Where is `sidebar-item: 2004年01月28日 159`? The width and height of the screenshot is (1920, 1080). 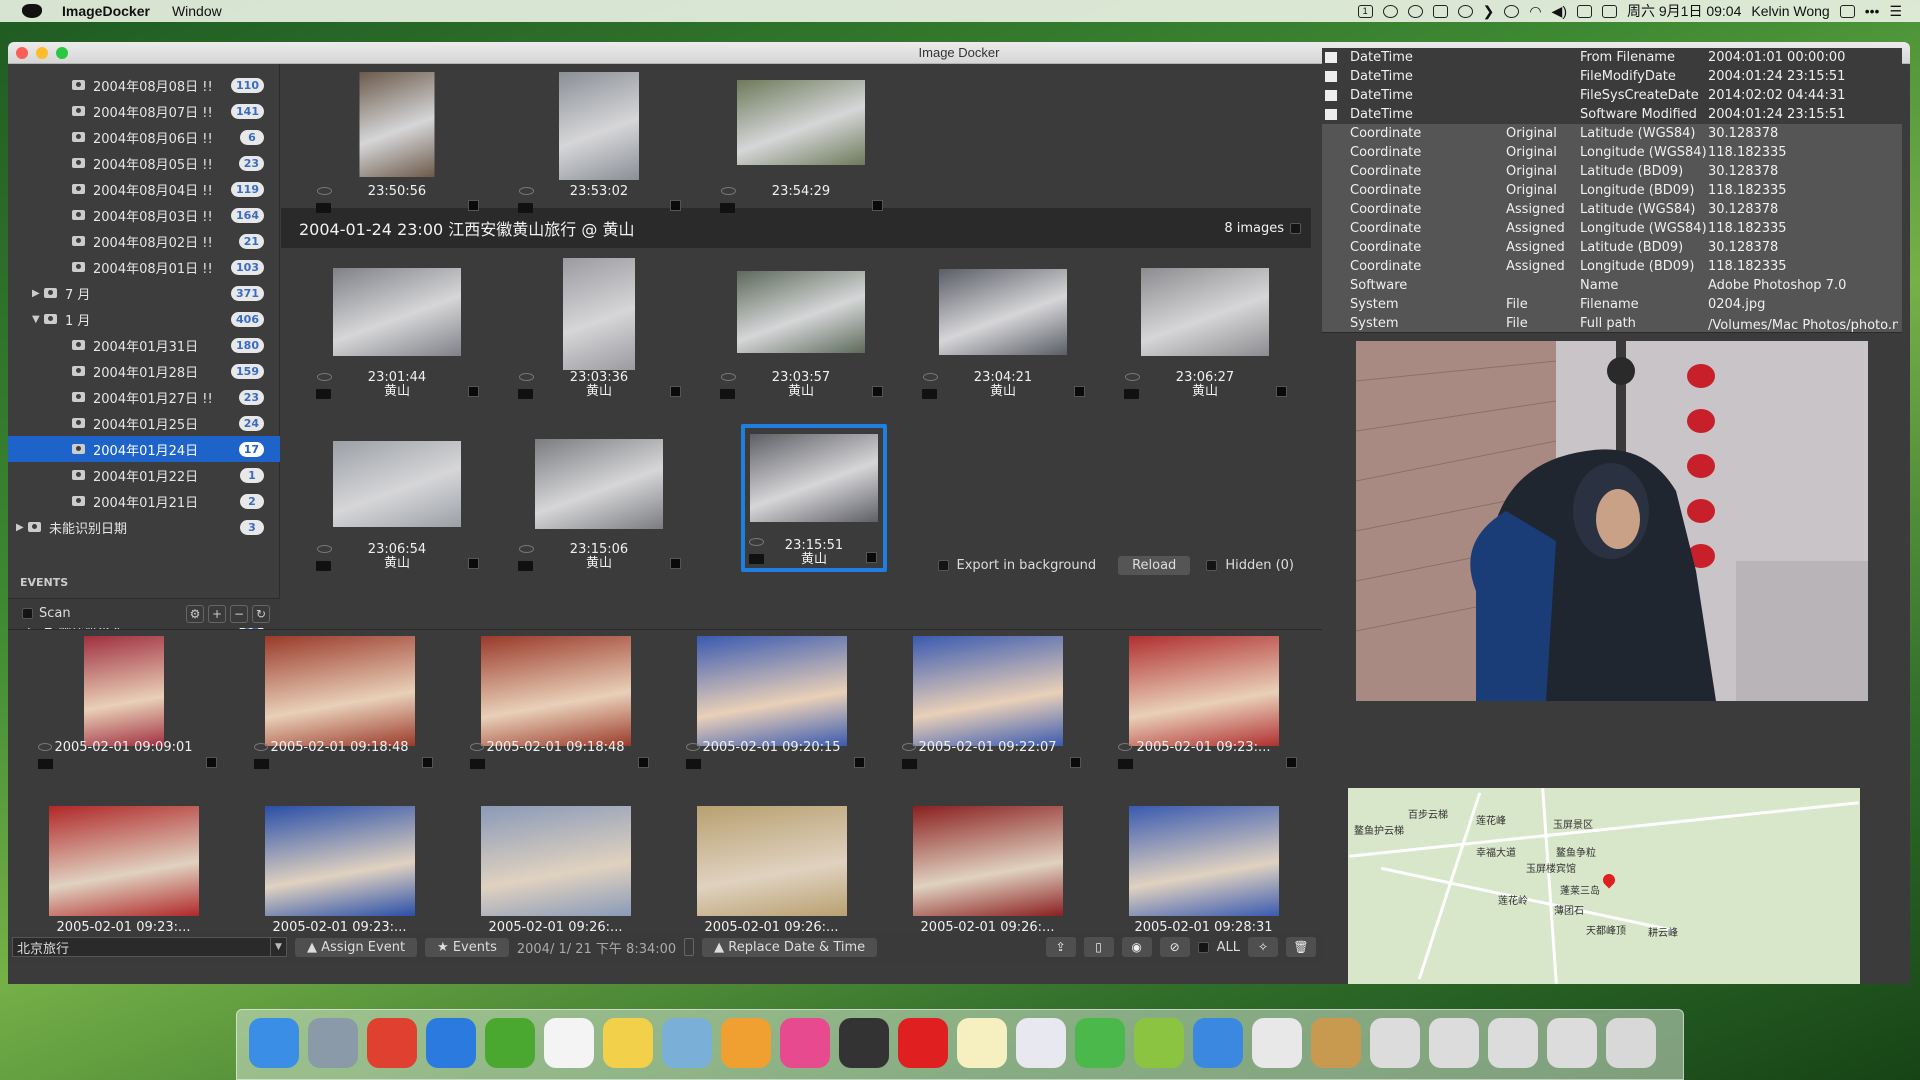
sidebar-item: 2004年01月28日 159 is located at coordinates (144, 371).